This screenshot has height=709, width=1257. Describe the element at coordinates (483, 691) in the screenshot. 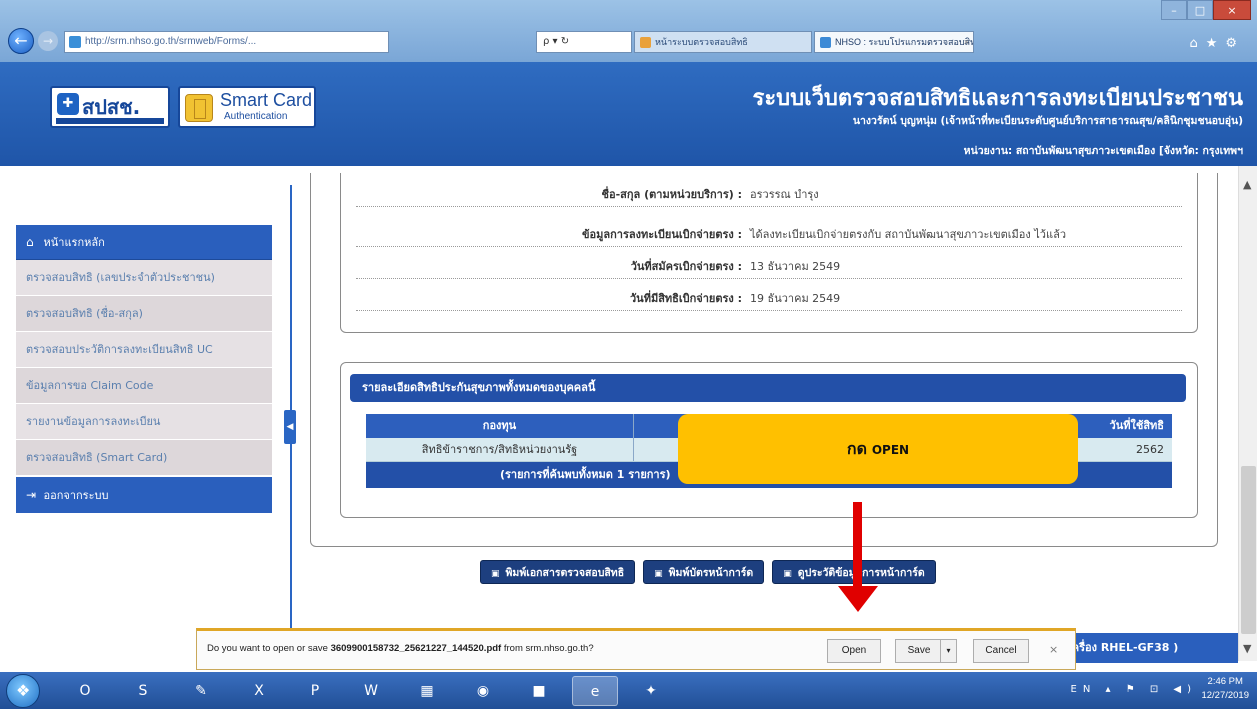

I see `taskbar-app-chrome: ◉` at that location.